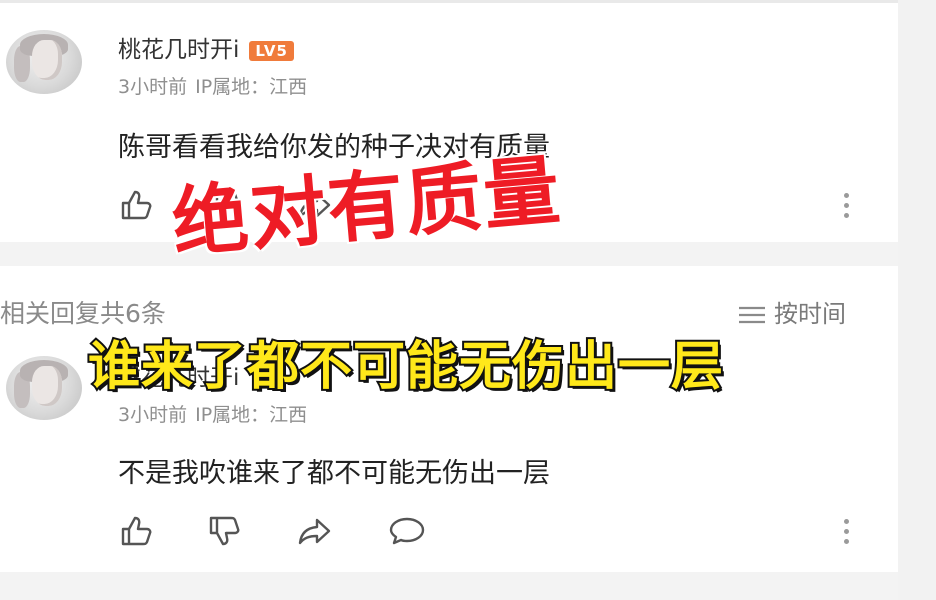  I want to click on reply-button, so click(407, 531).